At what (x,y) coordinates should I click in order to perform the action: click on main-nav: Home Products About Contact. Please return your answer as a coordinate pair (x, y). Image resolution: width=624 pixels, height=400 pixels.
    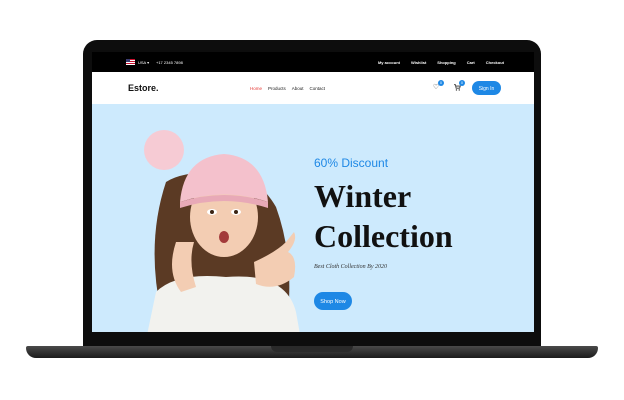
    Looking at the image, I should click on (287, 88).